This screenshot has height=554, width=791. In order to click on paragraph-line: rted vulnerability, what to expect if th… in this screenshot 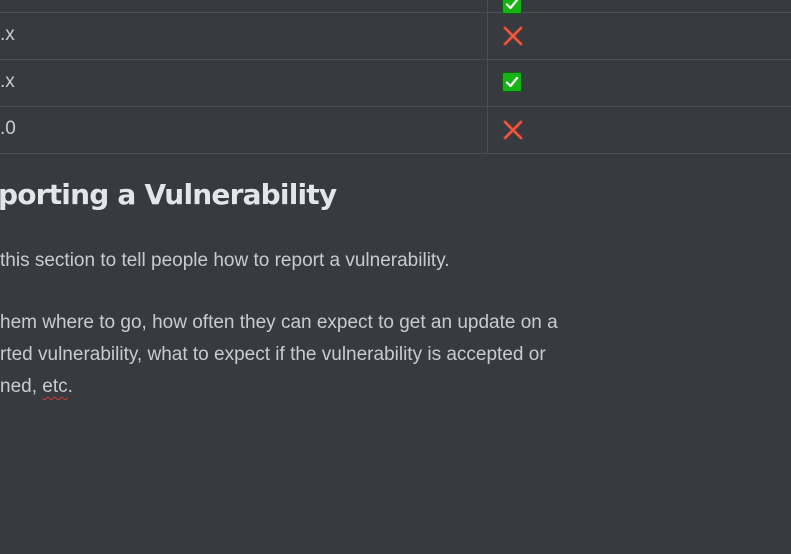, I will do `click(273, 354)`.